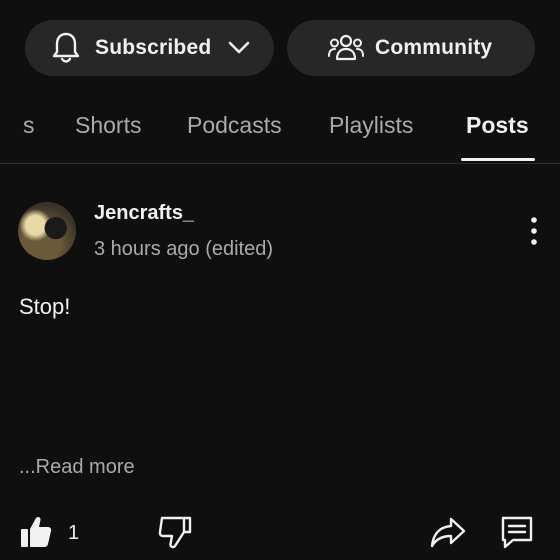 The width and height of the screenshot is (560, 560). I want to click on tab-podcasts: Podcasts, so click(234, 125).